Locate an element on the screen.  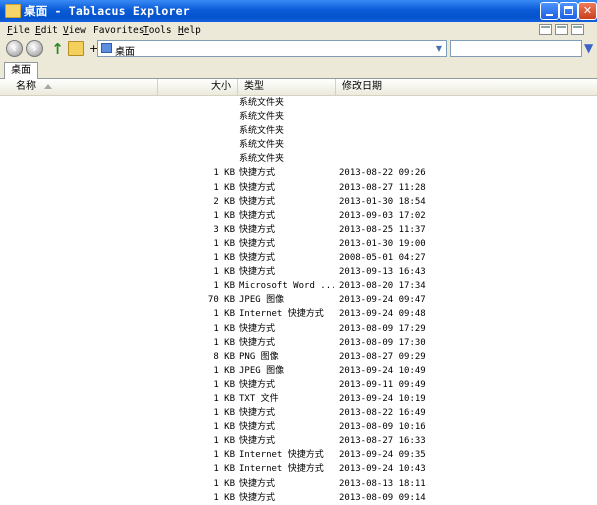
minimize-button is located at coordinates (549, 11).